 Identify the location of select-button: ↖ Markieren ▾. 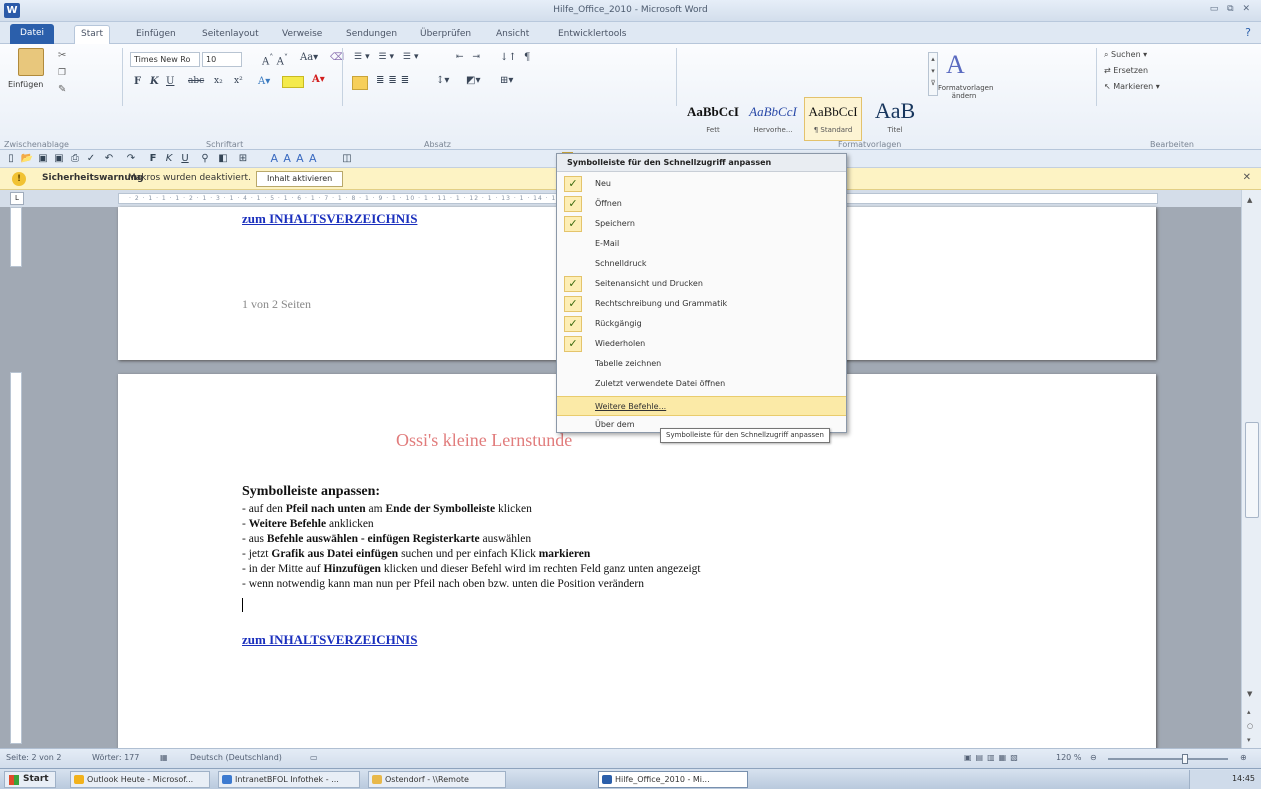
(1132, 86).